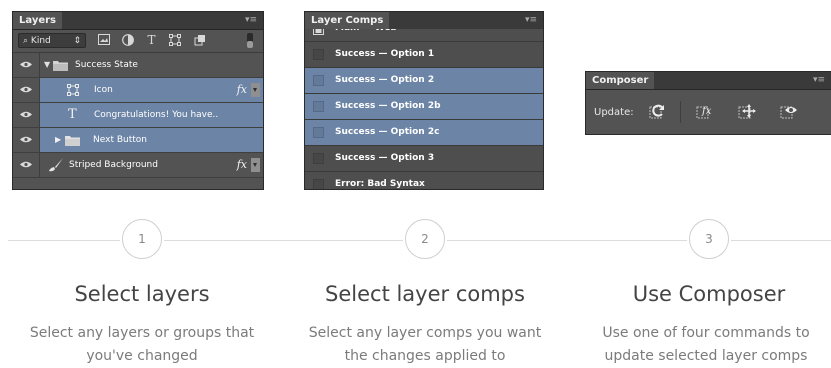 The height and width of the screenshot is (368, 831). Describe the element at coordinates (103, 90) in the screenshot. I see `layer-name: Icon` at that location.